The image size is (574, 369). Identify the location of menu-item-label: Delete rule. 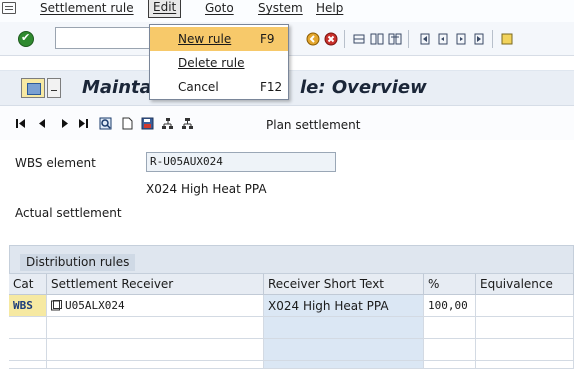
(211, 63).